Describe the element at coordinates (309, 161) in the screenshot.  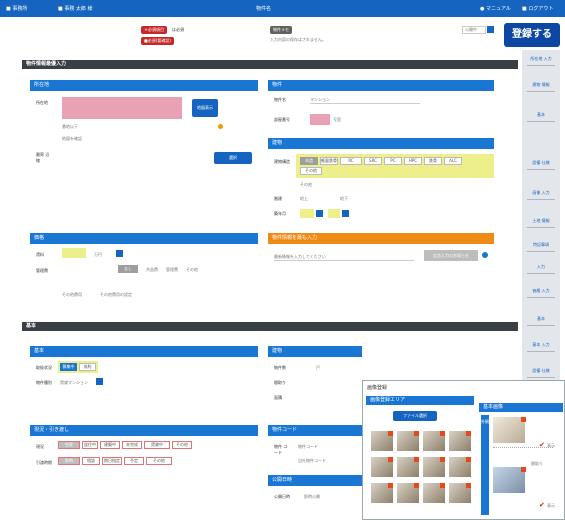
I see `structure-option: 木造` at that location.